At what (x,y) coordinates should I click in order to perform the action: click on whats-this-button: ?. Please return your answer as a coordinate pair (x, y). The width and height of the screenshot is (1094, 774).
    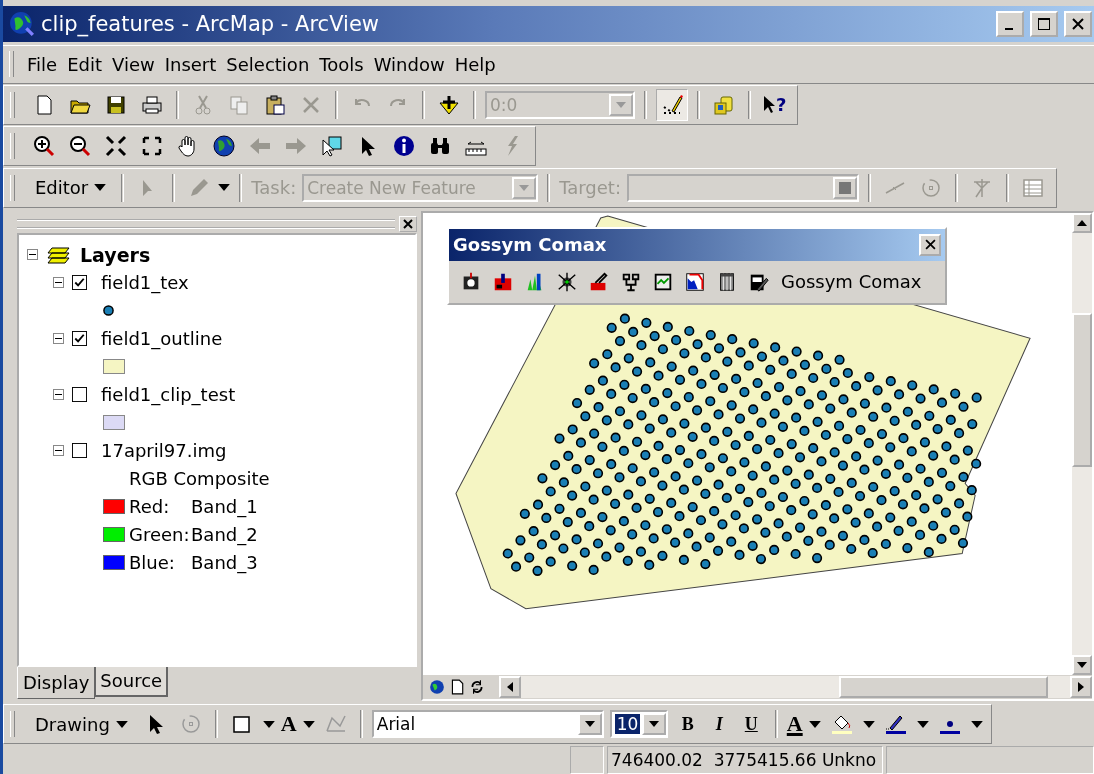
    Looking at the image, I should click on (775, 105).